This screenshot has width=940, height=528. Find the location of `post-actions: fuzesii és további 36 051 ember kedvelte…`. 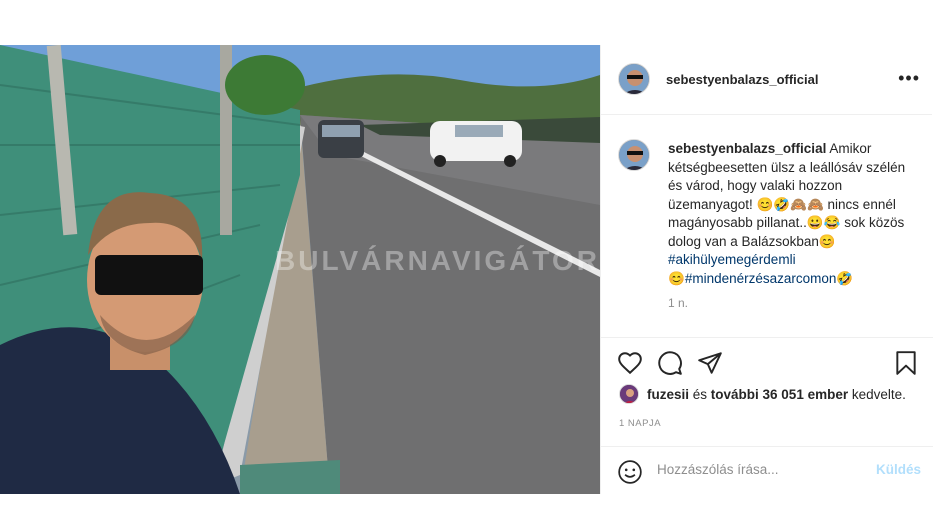

post-actions: fuzesii és további 36 051 ember kedvelte… is located at coordinates (767, 415).